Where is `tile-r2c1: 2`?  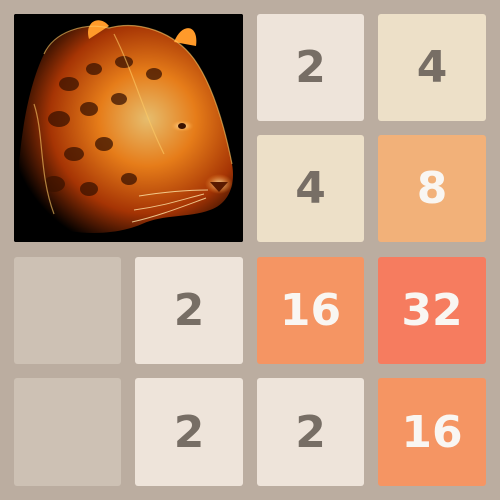
tile-r2c1: 2 is located at coordinates (189, 310).